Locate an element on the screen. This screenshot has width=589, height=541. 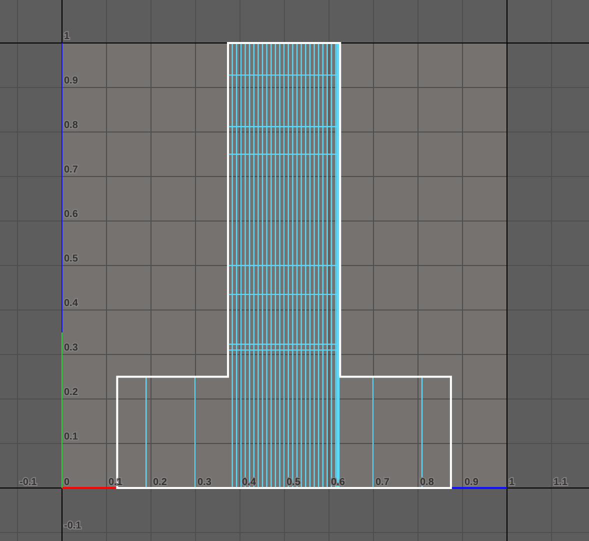
v-axis-label: 0.1 is located at coordinates (71, 437).